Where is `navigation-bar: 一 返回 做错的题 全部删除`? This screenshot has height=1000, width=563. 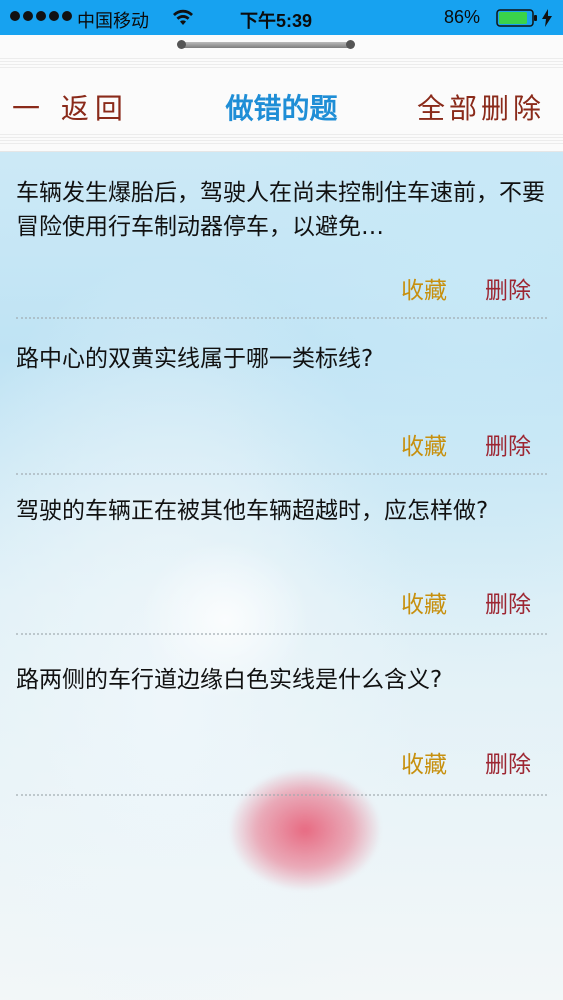
navigation-bar: 一 返回 做错的题 全部删除 is located at coordinates (281, 93).